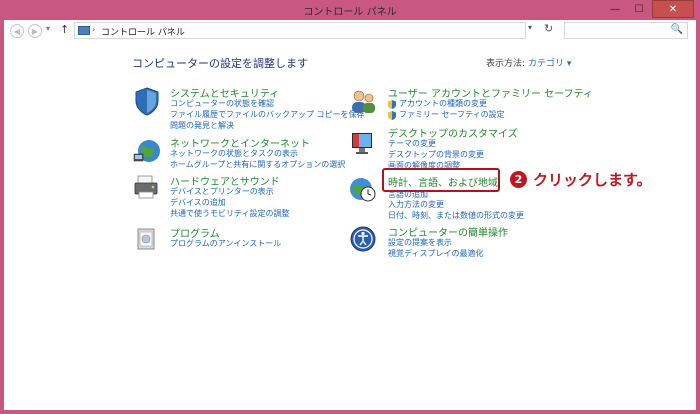  I want to click on link-uninstall-program: プログラムのアンインストール, so click(225, 243).